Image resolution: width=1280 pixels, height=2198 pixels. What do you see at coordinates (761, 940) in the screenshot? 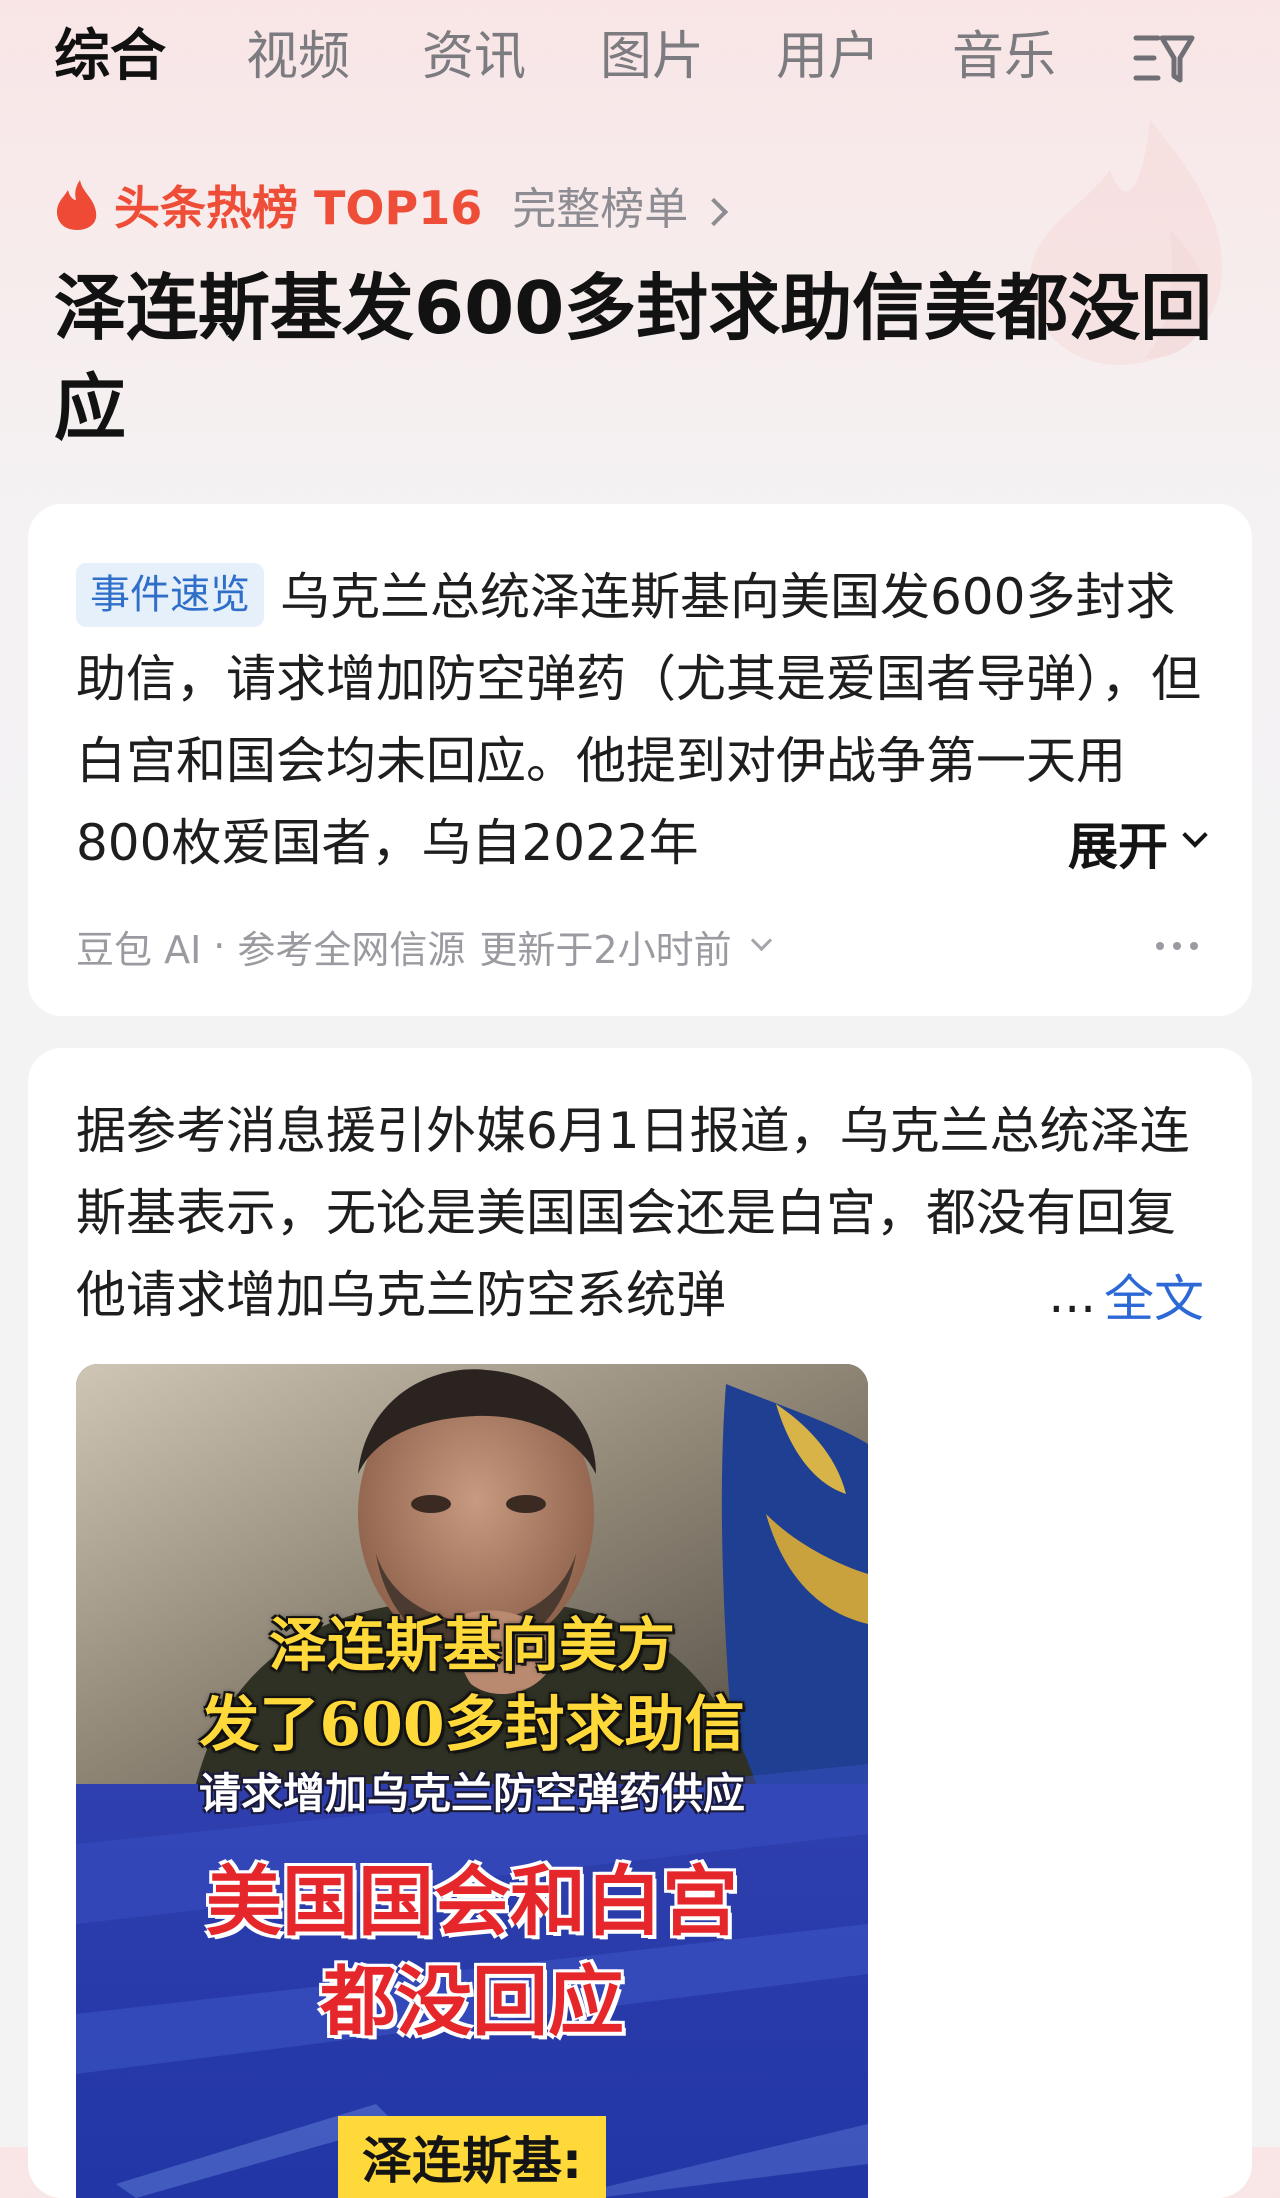
I see `source-chevron-down-icon` at bounding box center [761, 940].